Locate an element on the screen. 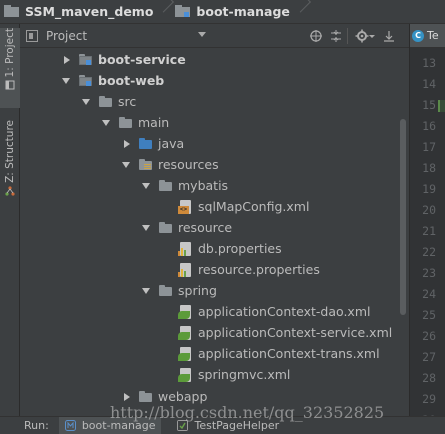 The height and width of the screenshot is (434, 445). line-number: 16 is located at coordinates (429, 126).